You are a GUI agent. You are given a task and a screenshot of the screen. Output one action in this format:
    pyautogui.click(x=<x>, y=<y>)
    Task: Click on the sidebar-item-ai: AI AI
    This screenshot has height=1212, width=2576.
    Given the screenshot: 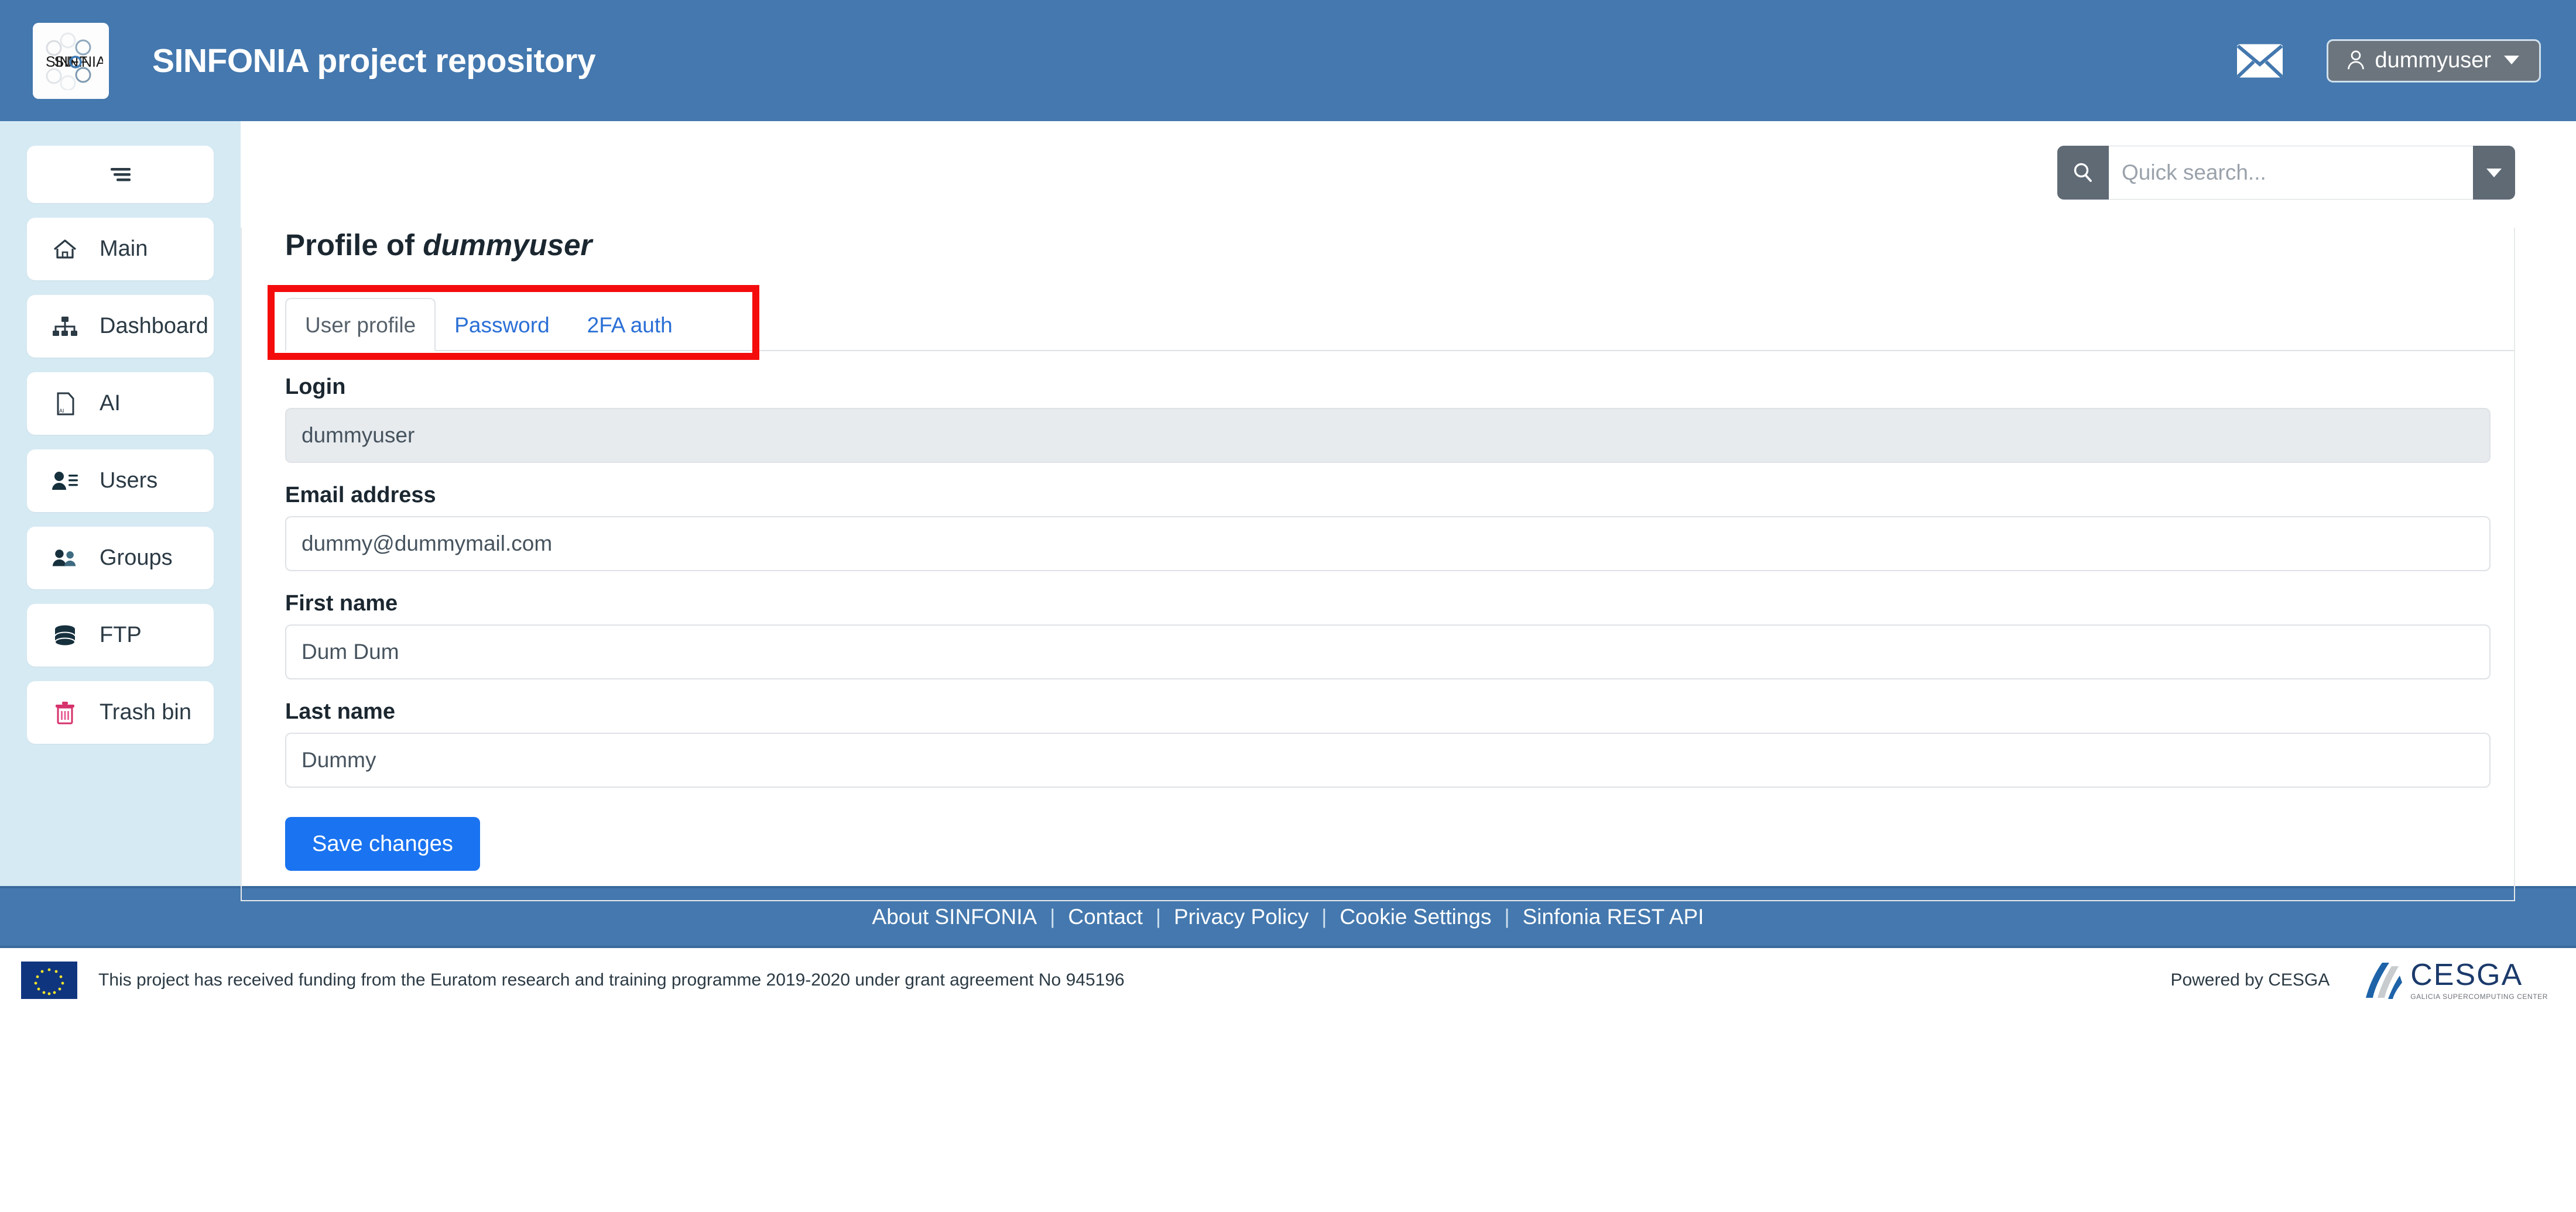 What is the action you would take?
    pyautogui.click(x=120, y=404)
    